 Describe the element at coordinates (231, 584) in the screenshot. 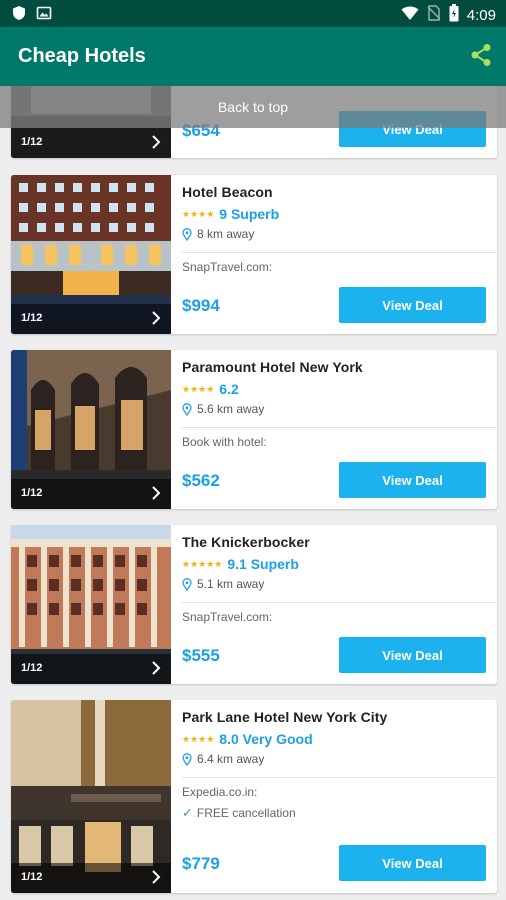

I see `distance-text: 5.1 km away` at that location.